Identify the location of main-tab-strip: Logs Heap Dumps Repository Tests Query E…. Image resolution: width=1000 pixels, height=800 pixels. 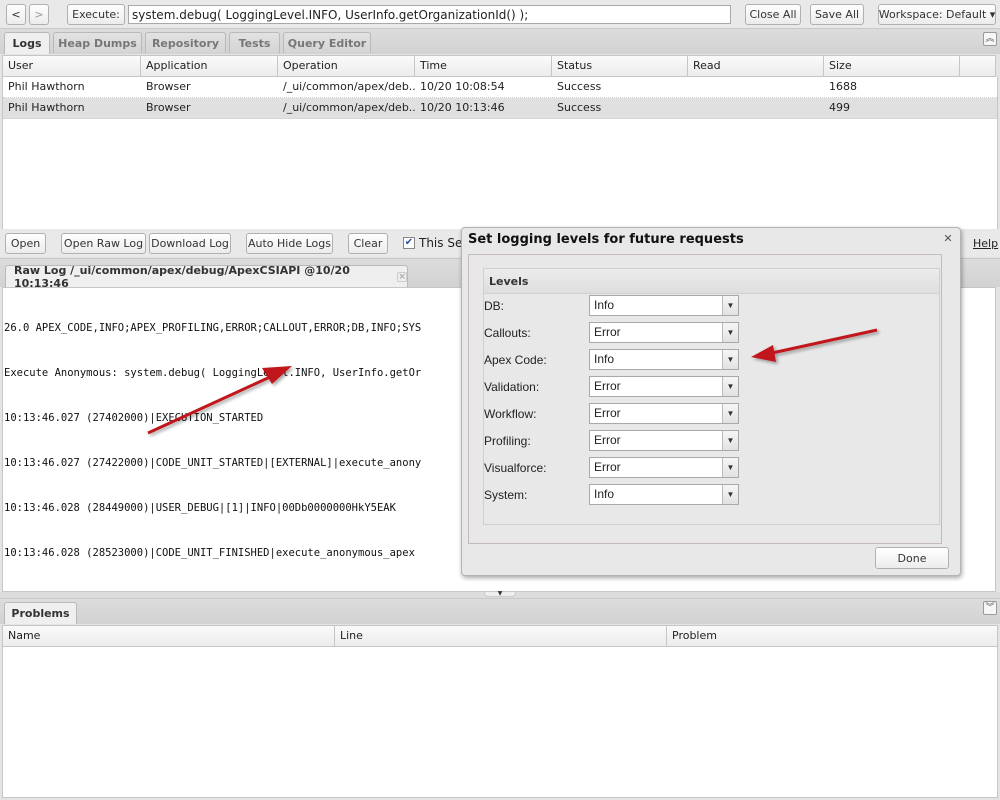
(500, 41).